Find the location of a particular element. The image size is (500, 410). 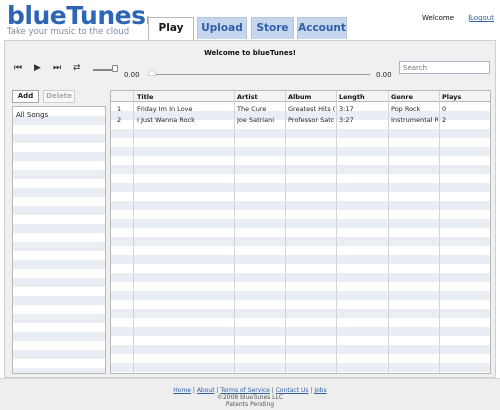

shuffle-icon: ⇄ is located at coordinates (77, 68).